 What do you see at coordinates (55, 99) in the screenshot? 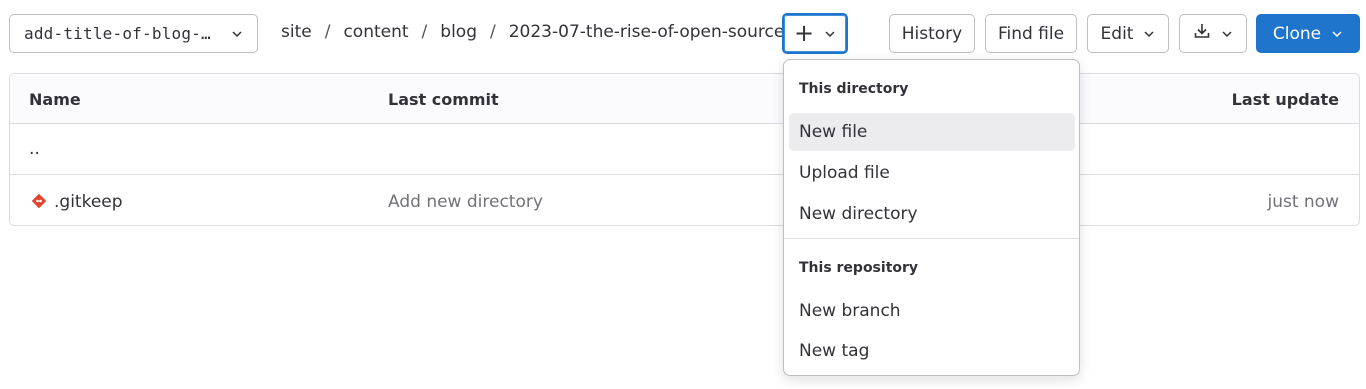
I see `header-name: Name` at bounding box center [55, 99].